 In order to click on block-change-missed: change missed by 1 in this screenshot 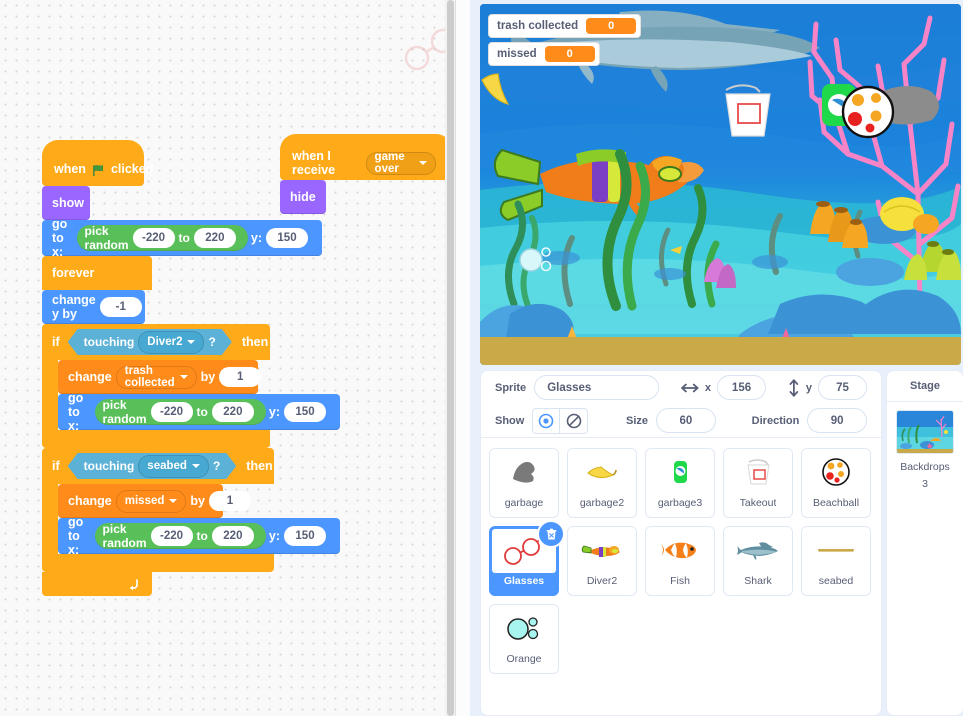, I will do `click(154, 501)`.